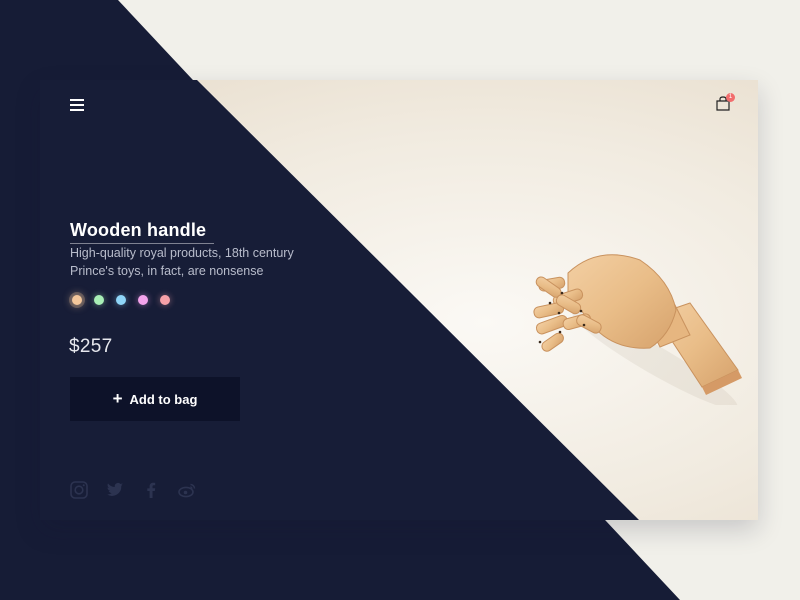 The image size is (800, 600). Describe the element at coordinates (91, 346) in the screenshot. I see `product-price: $257` at that location.